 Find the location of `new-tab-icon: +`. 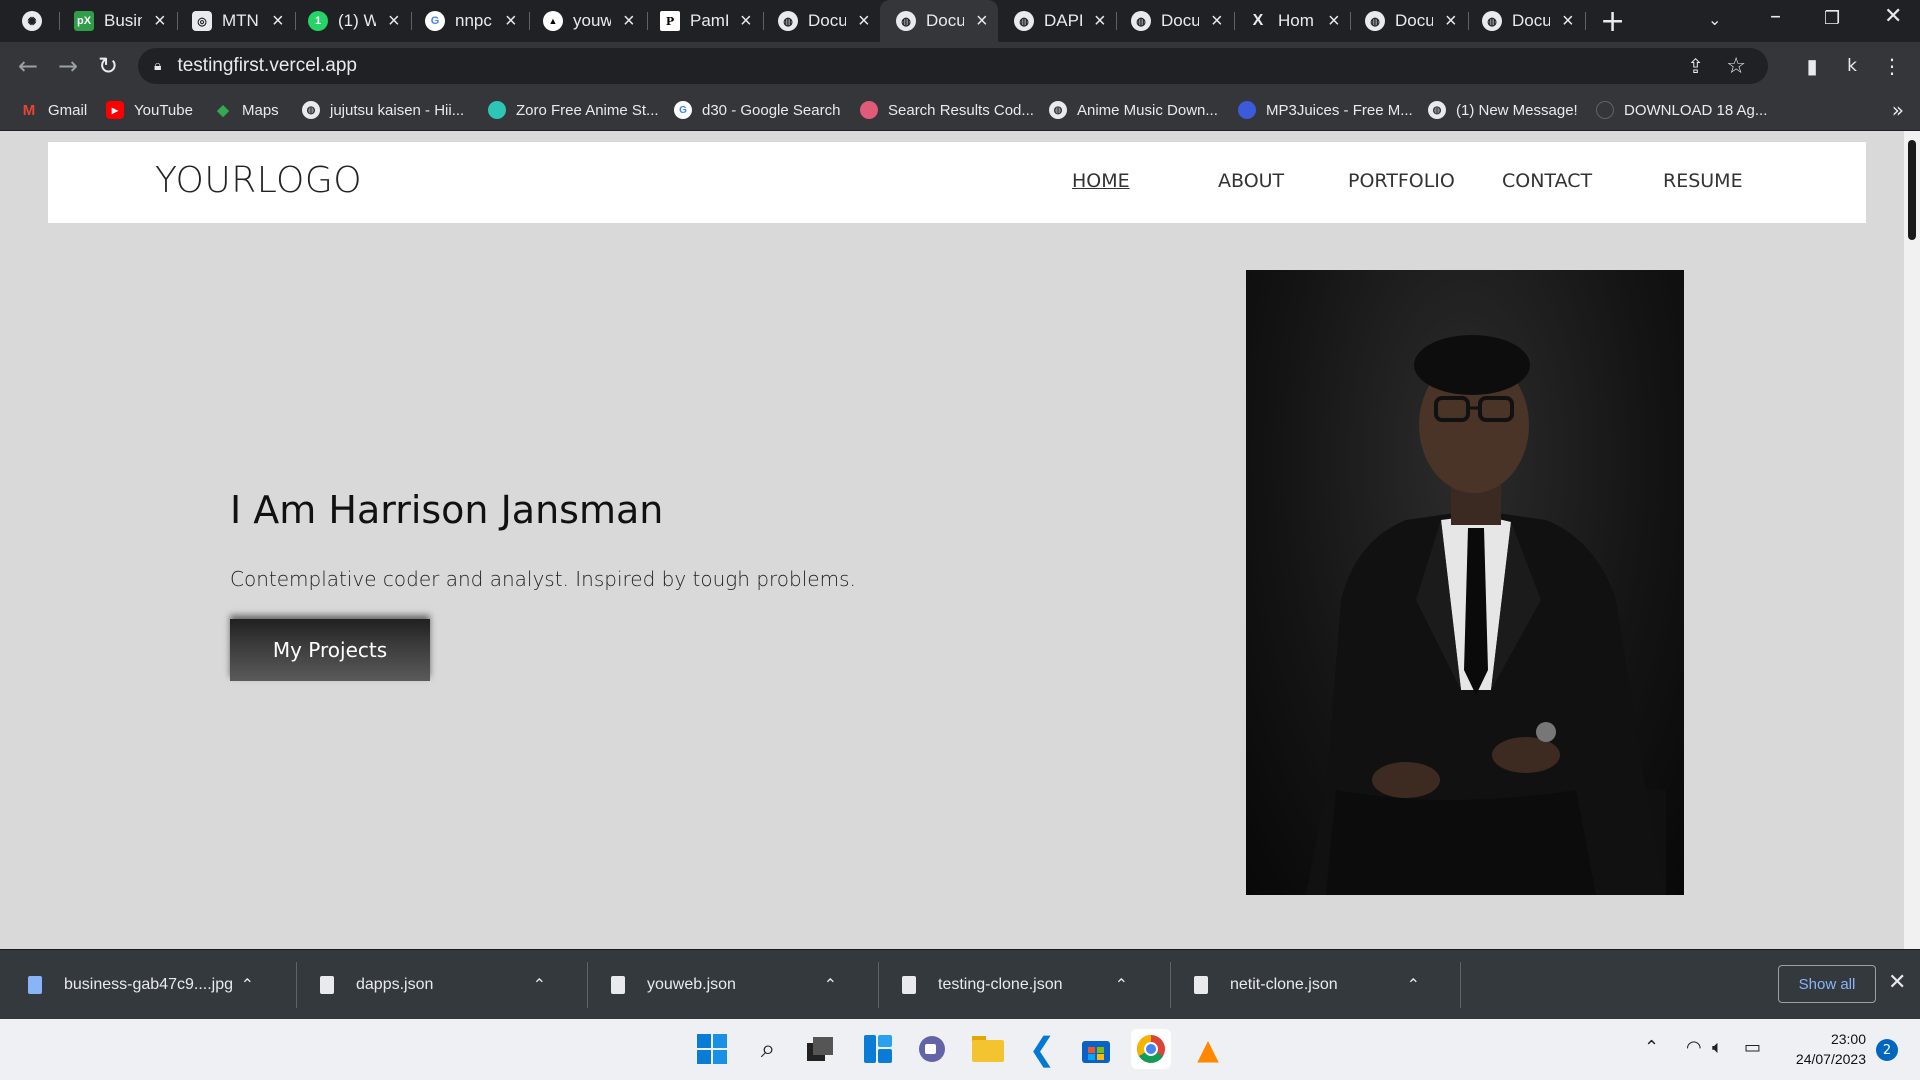

new-tab-icon: + is located at coordinates (1612, 21).